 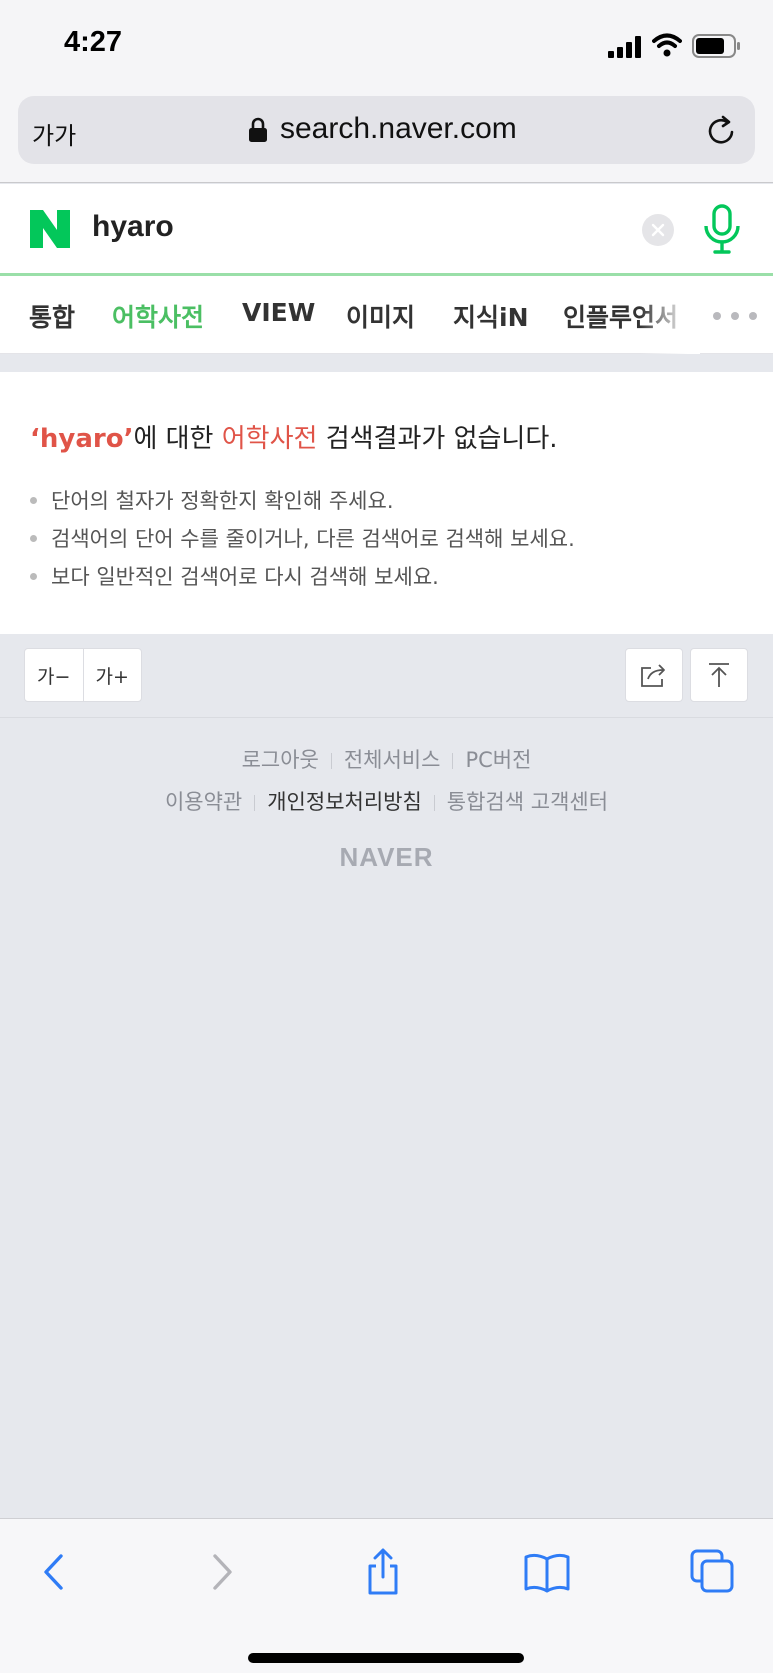 What do you see at coordinates (313, 539) in the screenshot?
I see `tip-text: 검색어의 단어 수를 줄이거나, 다른 검색어로 검색해 보세요.` at bounding box center [313, 539].